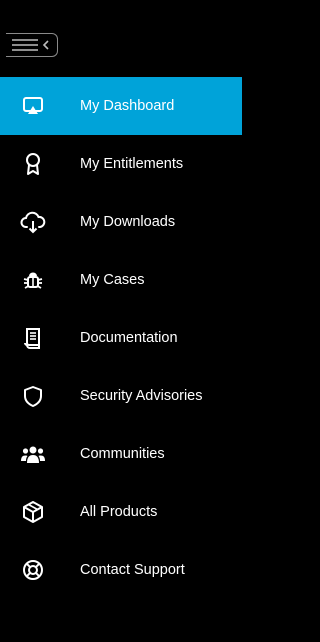  I want to click on sidebar-item-security-advisories: Security Advisories, so click(121, 396).